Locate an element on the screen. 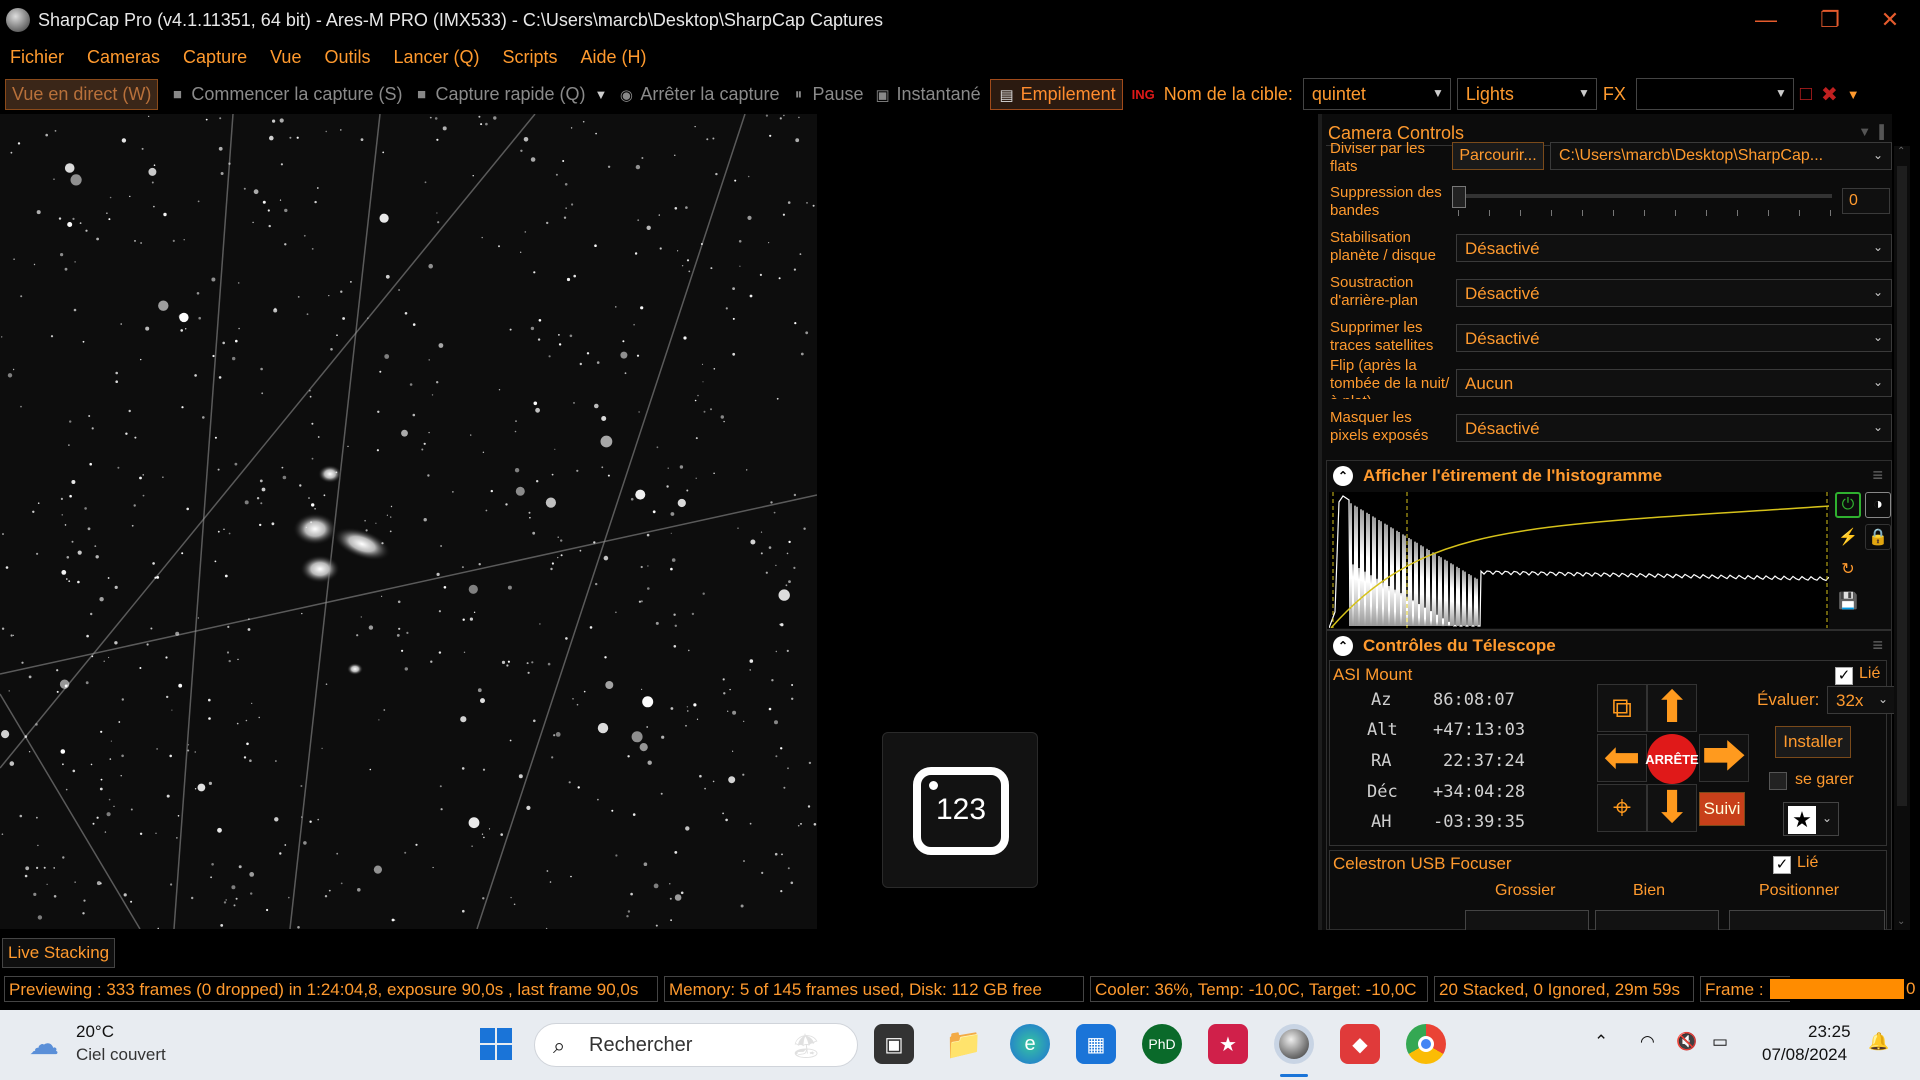 Image resolution: width=1920 pixels, height=1080 pixels. menu-scripts: Scripts is located at coordinates (530, 57).